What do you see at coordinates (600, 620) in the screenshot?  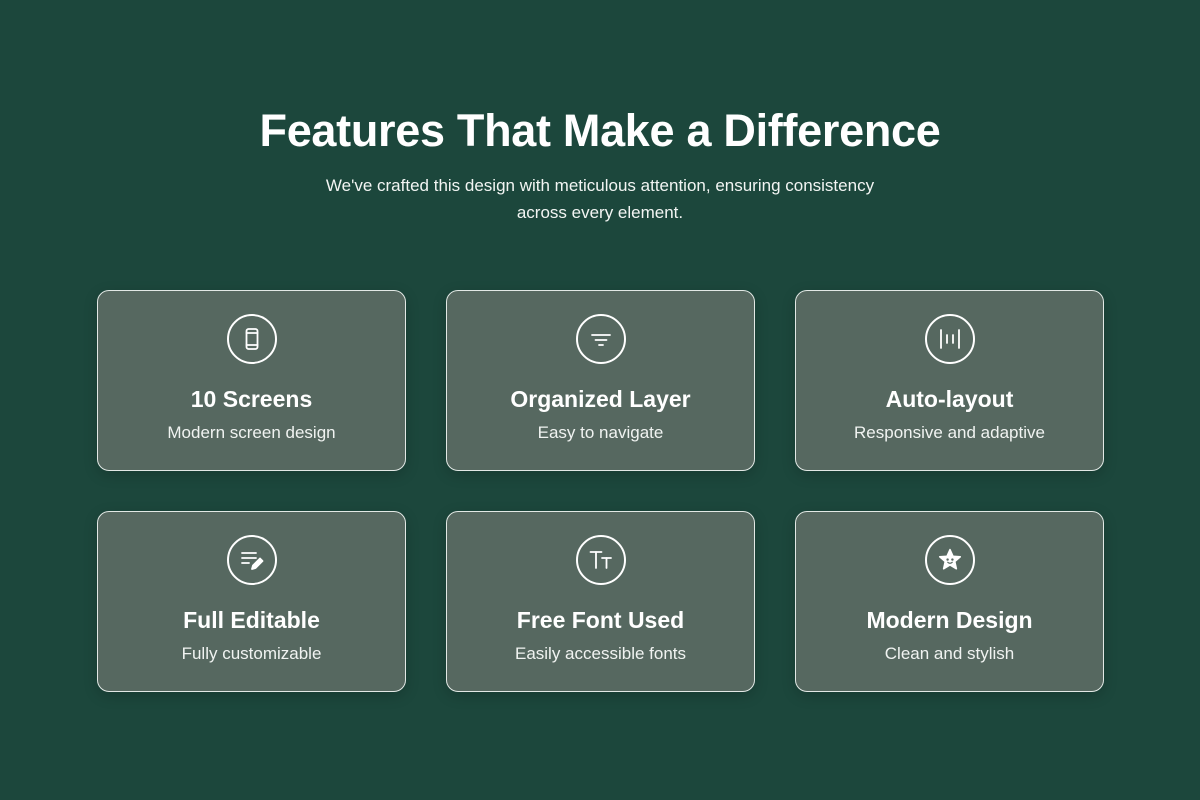 I see `feature-title: Free Font Used` at bounding box center [600, 620].